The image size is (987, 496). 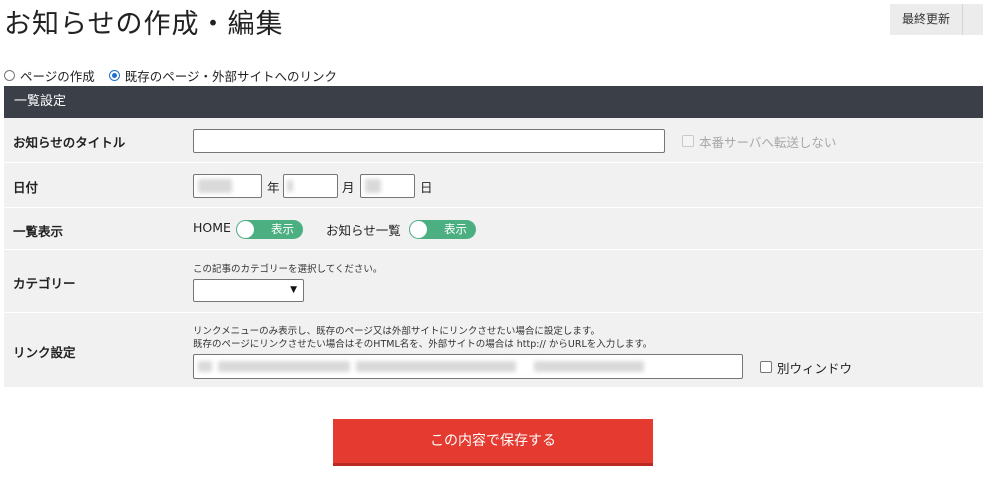 I want to click on new-window-checkbox, so click(x=766, y=367).